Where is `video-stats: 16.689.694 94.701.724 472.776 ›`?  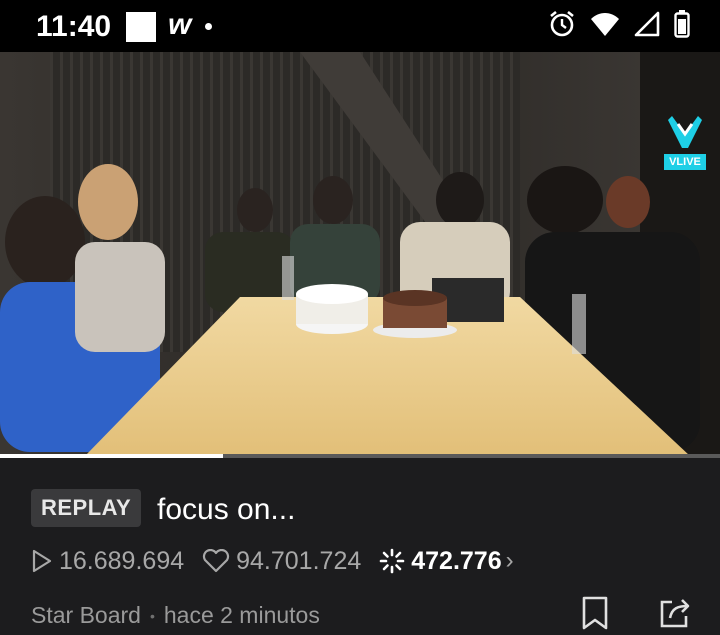
video-stats: 16.689.694 94.701.724 472.776 › is located at coordinates (281, 561).